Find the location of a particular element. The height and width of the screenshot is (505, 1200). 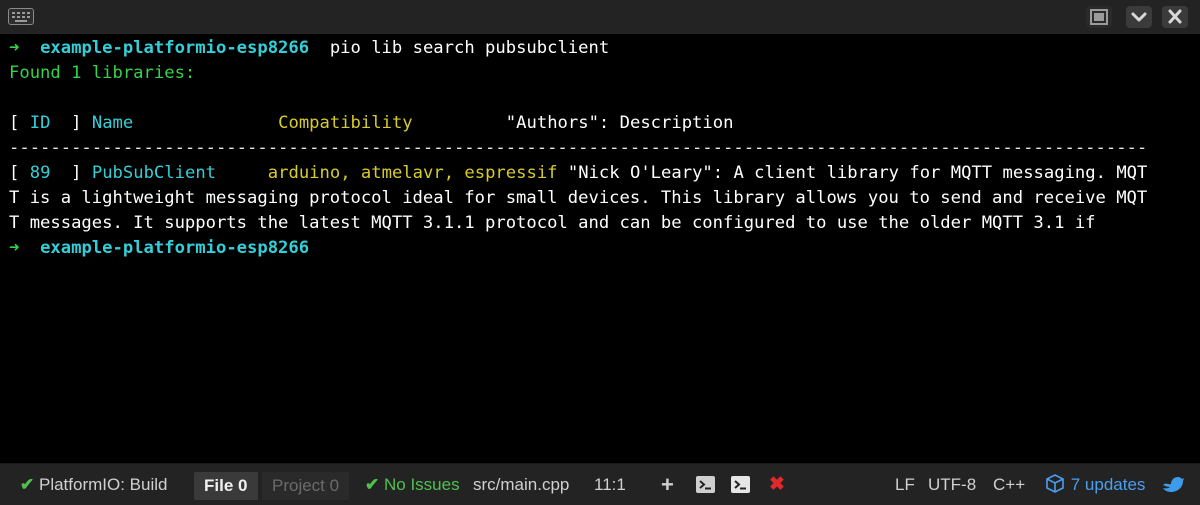

file-path: src/main.cpp is located at coordinates (521, 484).